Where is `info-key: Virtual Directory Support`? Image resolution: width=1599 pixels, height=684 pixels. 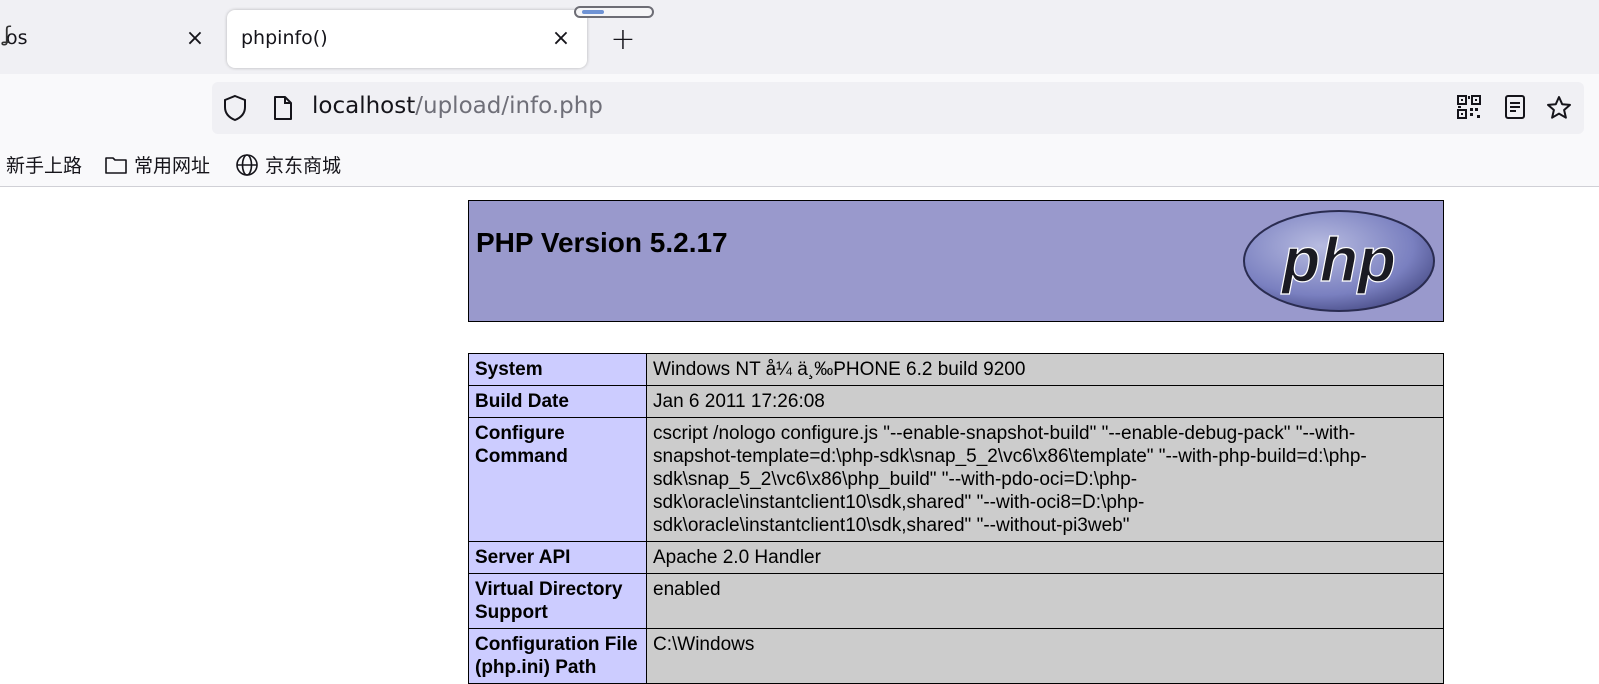
info-key: Virtual Directory Support is located at coordinates (557, 601).